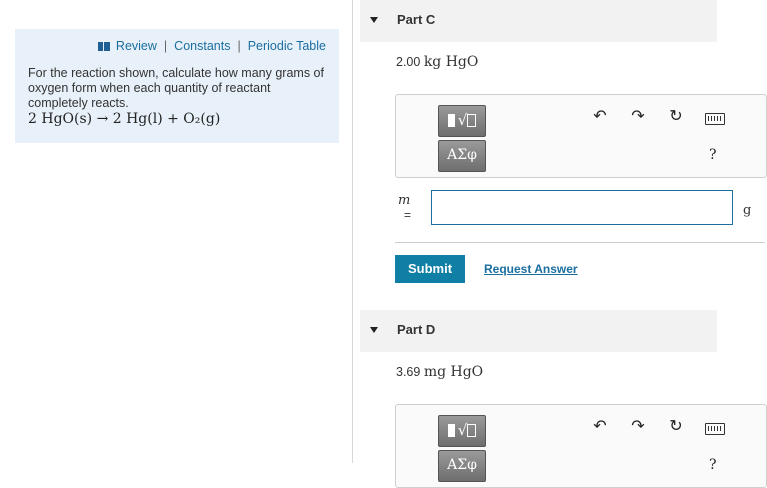 The width and height of the screenshot is (767, 488). What do you see at coordinates (538, 21) in the screenshot?
I see `part-c-header: Part C` at bounding box center [538, 21].